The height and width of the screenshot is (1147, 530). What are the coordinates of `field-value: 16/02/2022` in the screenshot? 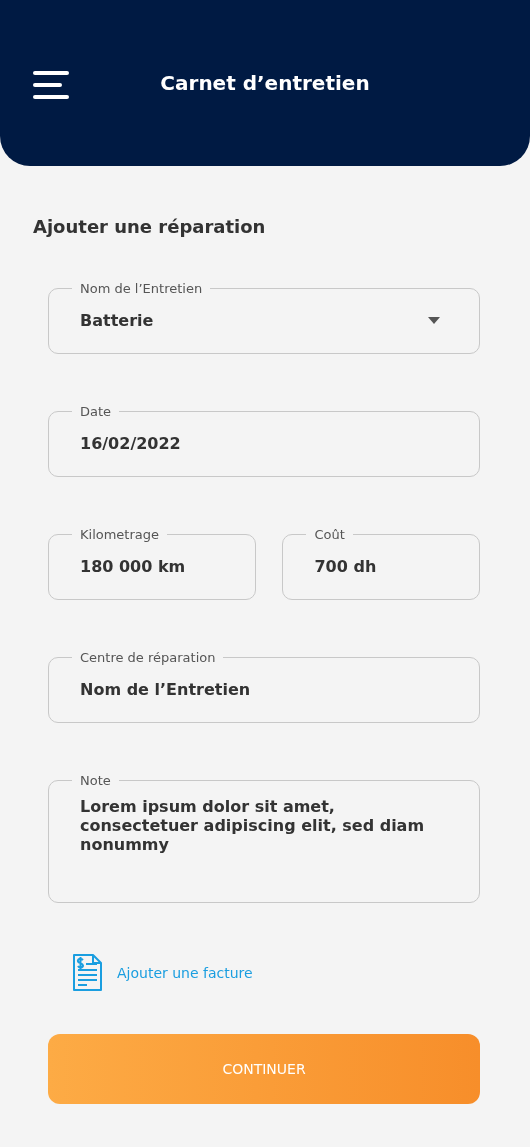 It's located at (130, 443).